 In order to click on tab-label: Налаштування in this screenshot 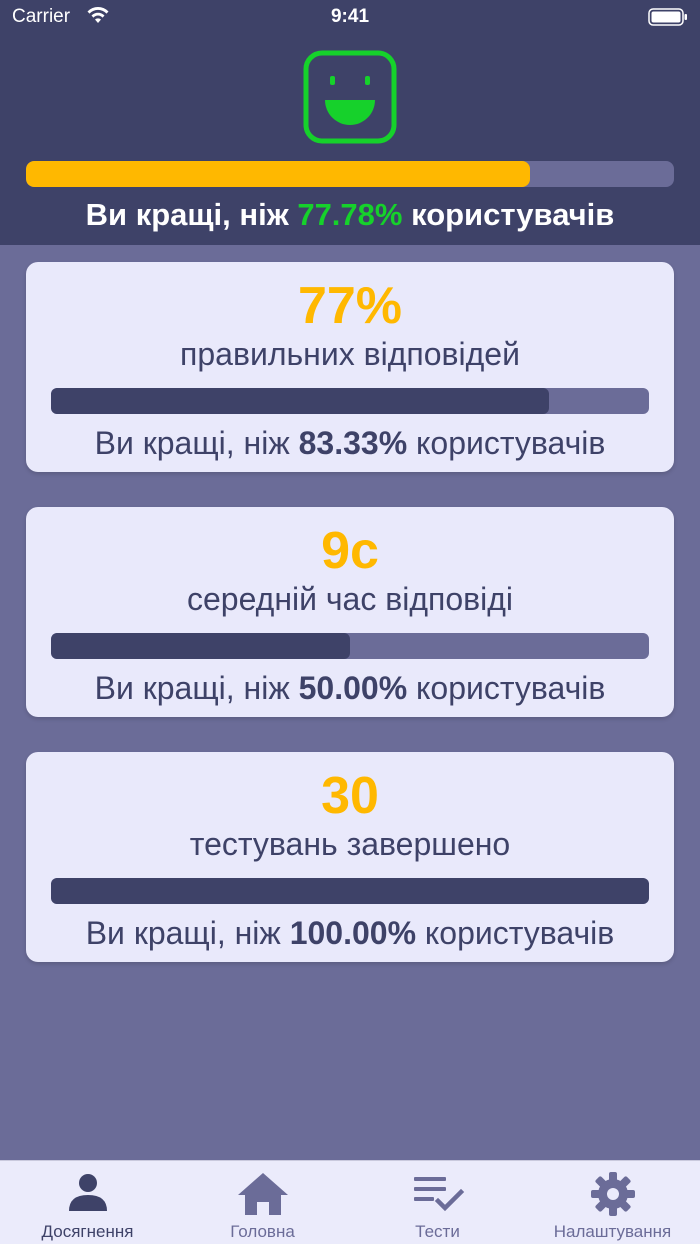, I will do `click(612, 1231)`.